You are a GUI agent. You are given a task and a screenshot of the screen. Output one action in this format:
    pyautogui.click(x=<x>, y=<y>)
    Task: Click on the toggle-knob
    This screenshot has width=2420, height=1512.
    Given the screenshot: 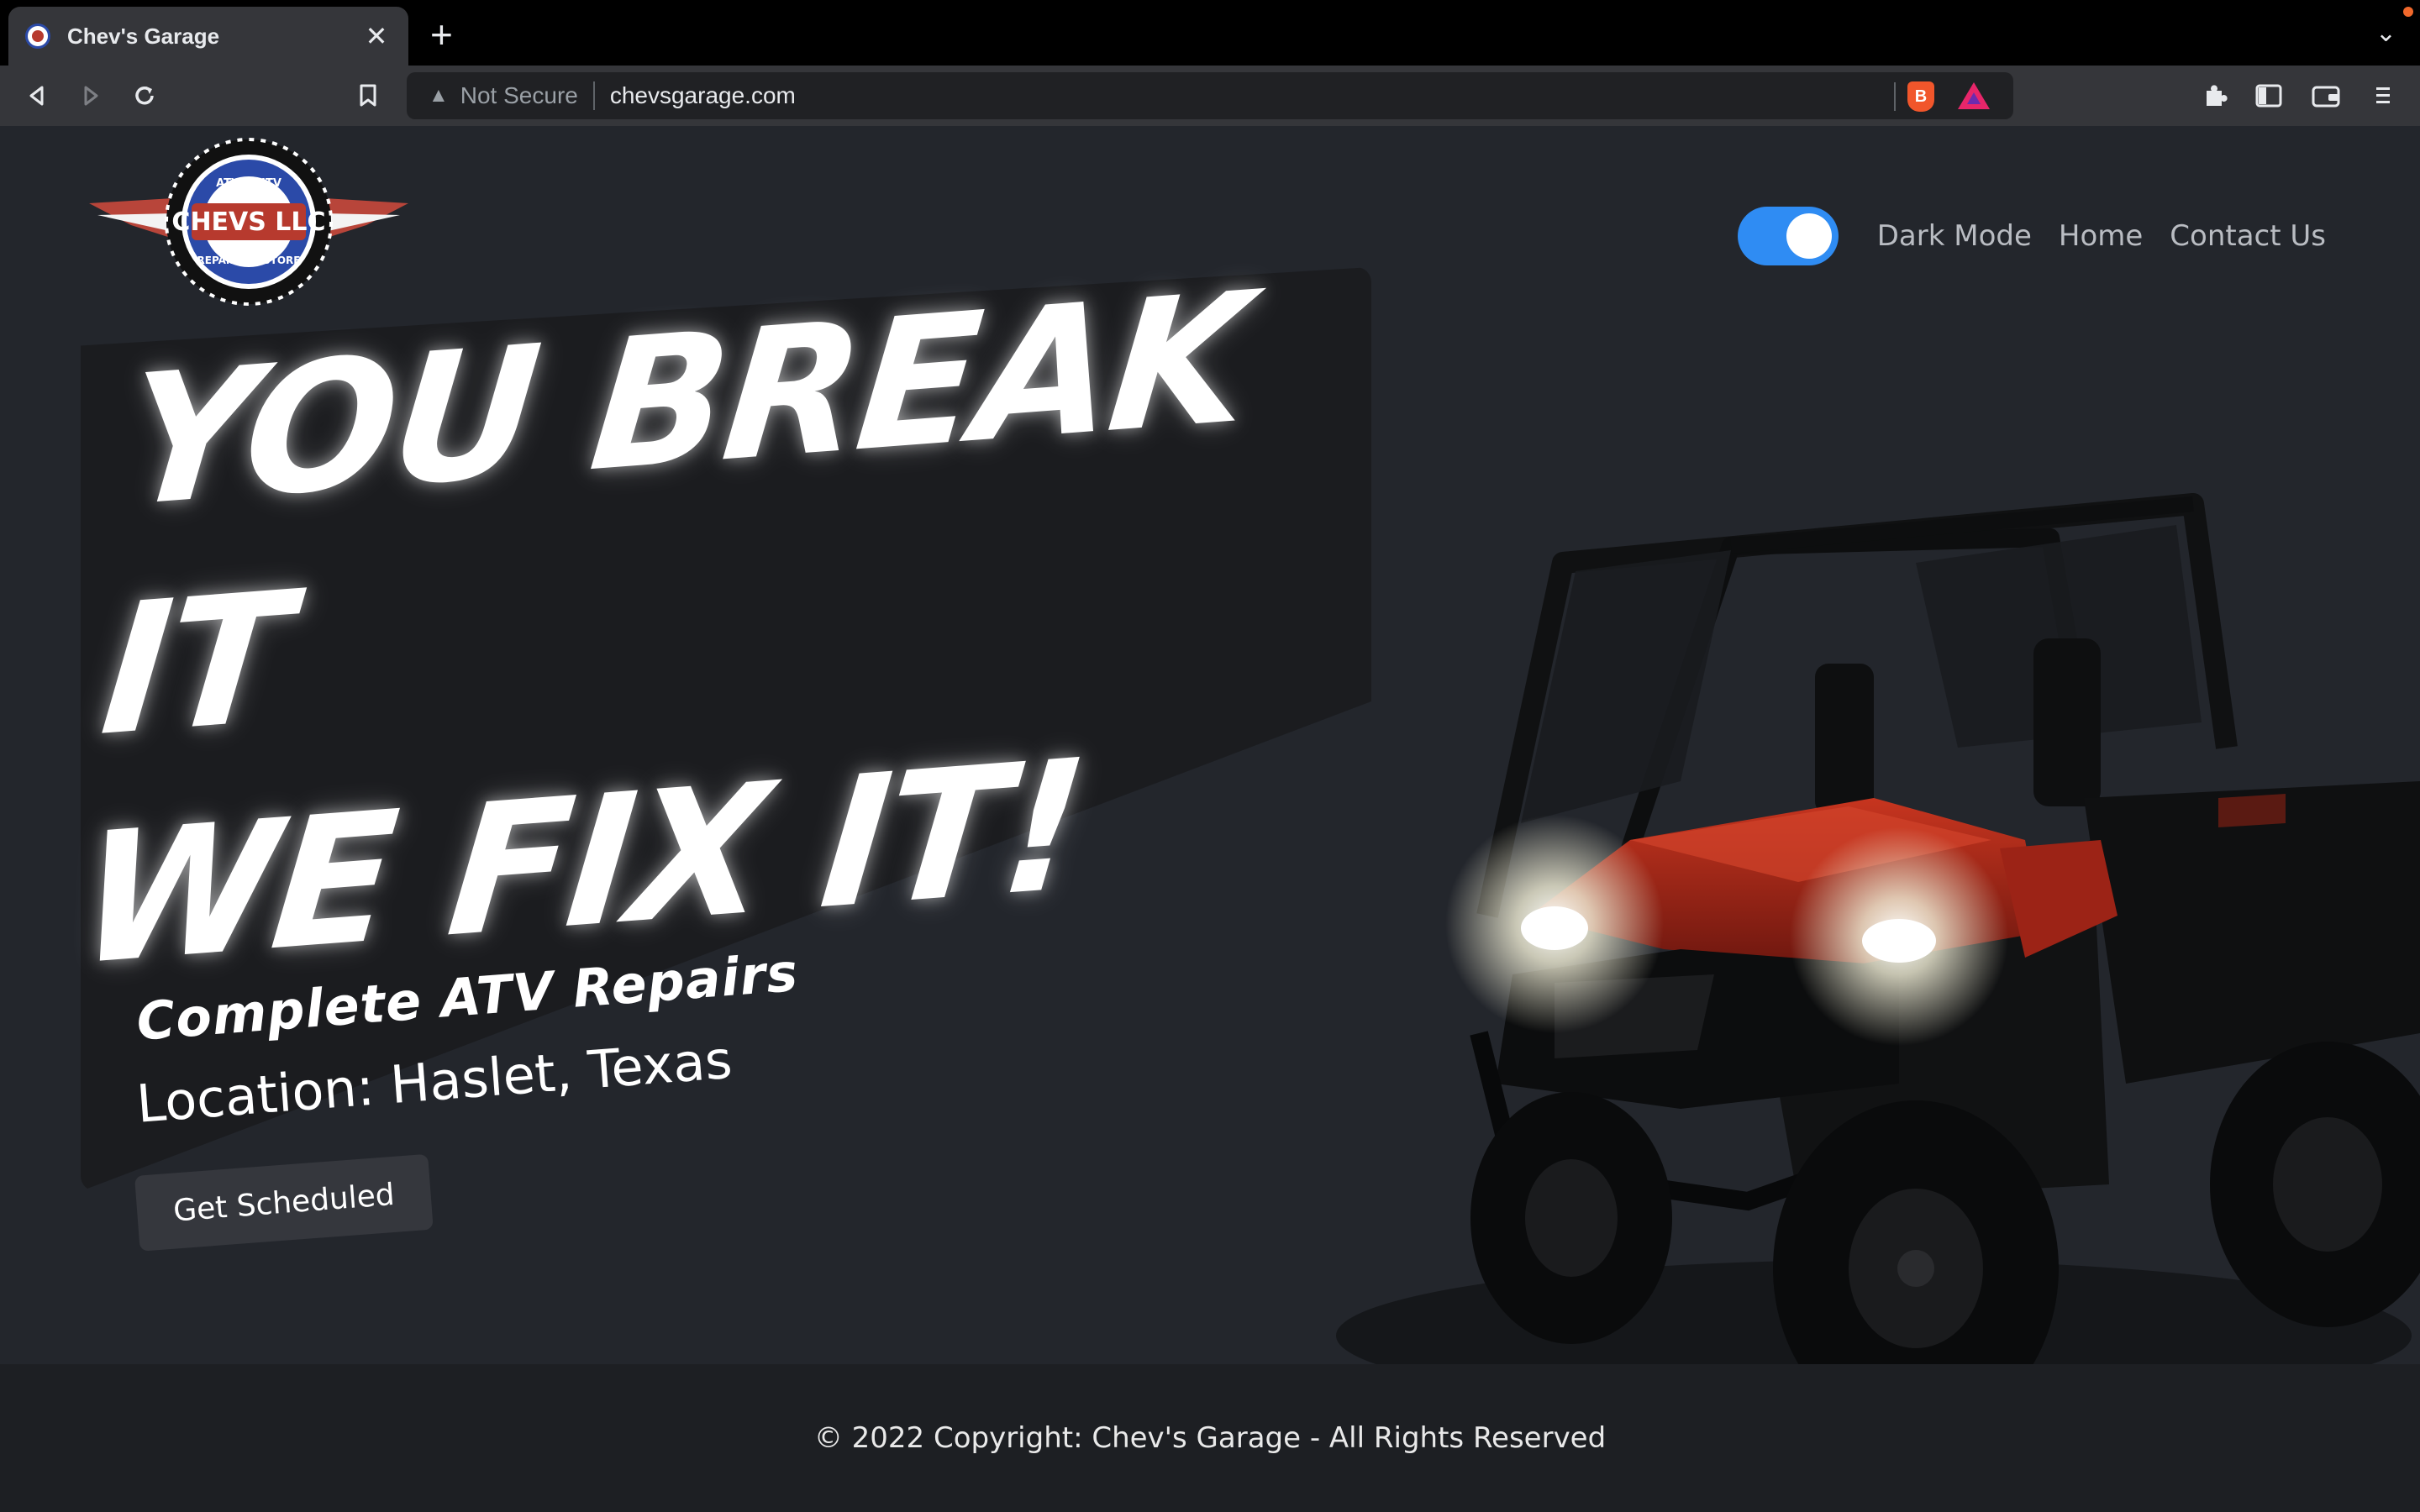 What is the action you would take?
    pyautogui.click(x=1809, y=236)
    